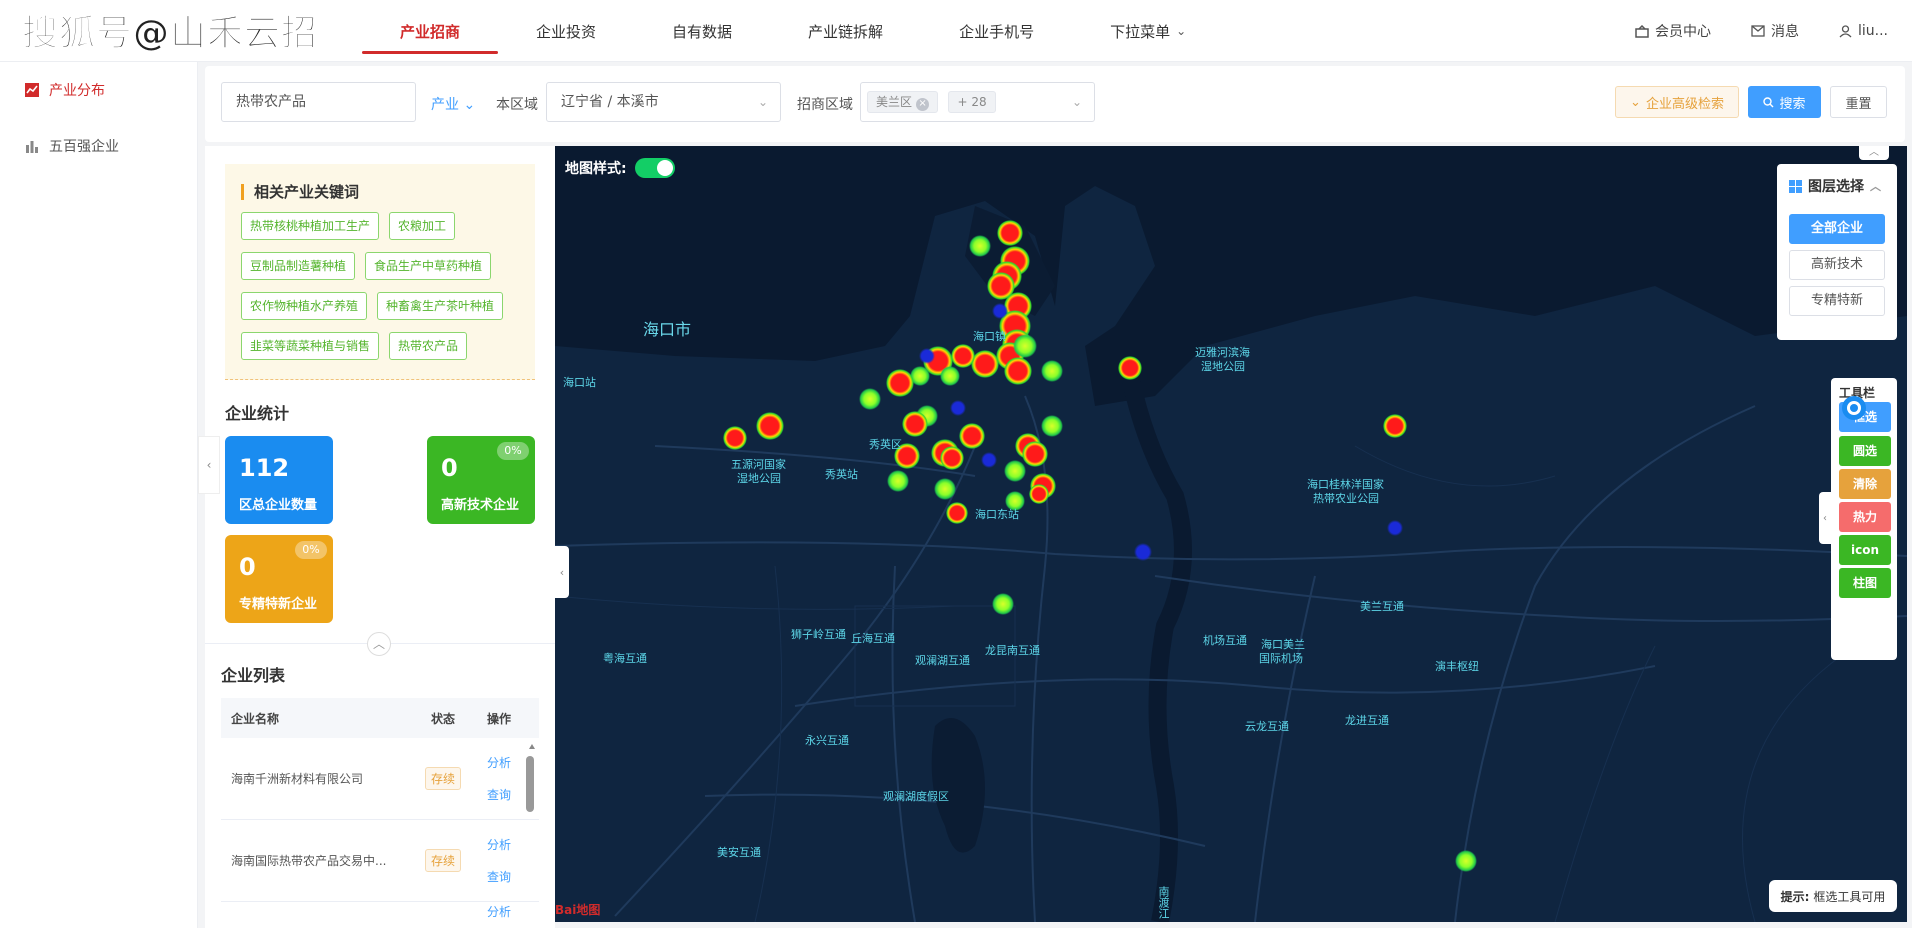  Describe the element at coordinates (1673, 31) in the screenshot. I see `member-center-link: 会员中心` at that location.